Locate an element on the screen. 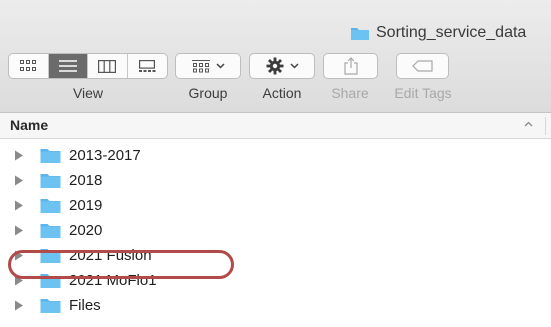  icon-view-button is located at coordinates (29, 66).